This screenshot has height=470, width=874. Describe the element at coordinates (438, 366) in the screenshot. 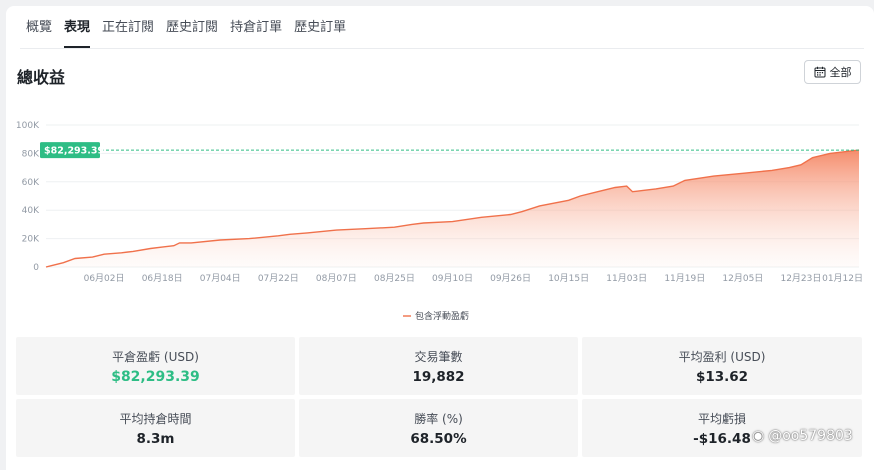

I see `stat-trade-count: 交易筆數 19,882` at that location.